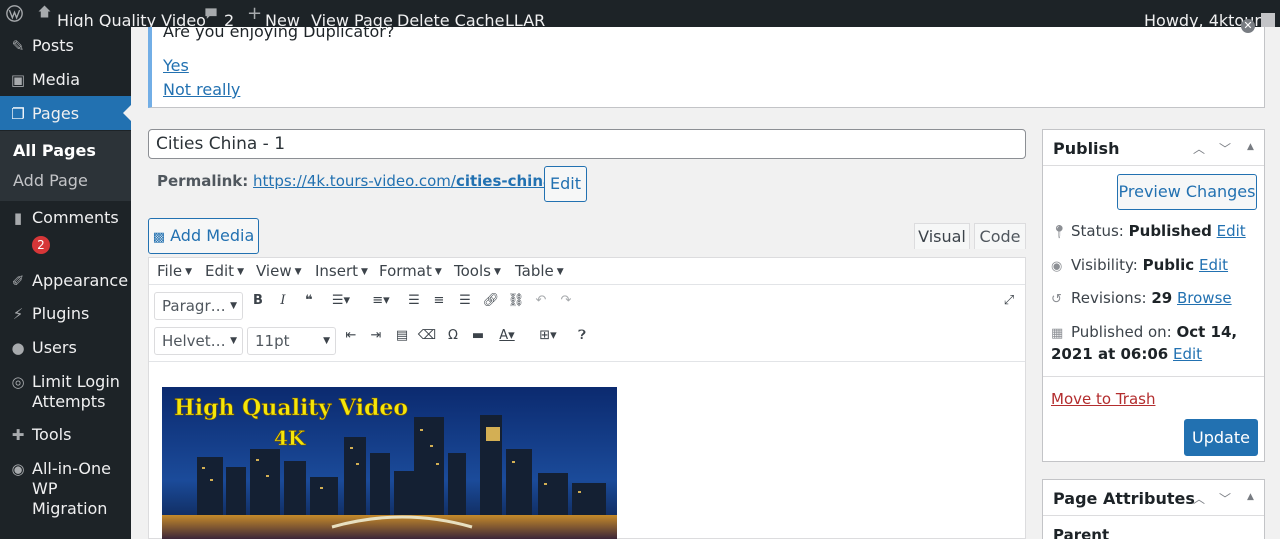 The width and height of the screenshot is (1280, 539). I want to click on sidebar-item-users: ● Users, so click(65, 349).